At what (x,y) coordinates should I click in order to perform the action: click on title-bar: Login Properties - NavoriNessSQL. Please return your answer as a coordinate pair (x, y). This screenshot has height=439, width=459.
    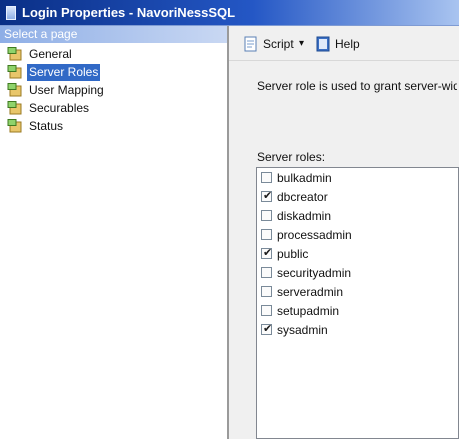
    Looking at the image, I should click on (229, 13).